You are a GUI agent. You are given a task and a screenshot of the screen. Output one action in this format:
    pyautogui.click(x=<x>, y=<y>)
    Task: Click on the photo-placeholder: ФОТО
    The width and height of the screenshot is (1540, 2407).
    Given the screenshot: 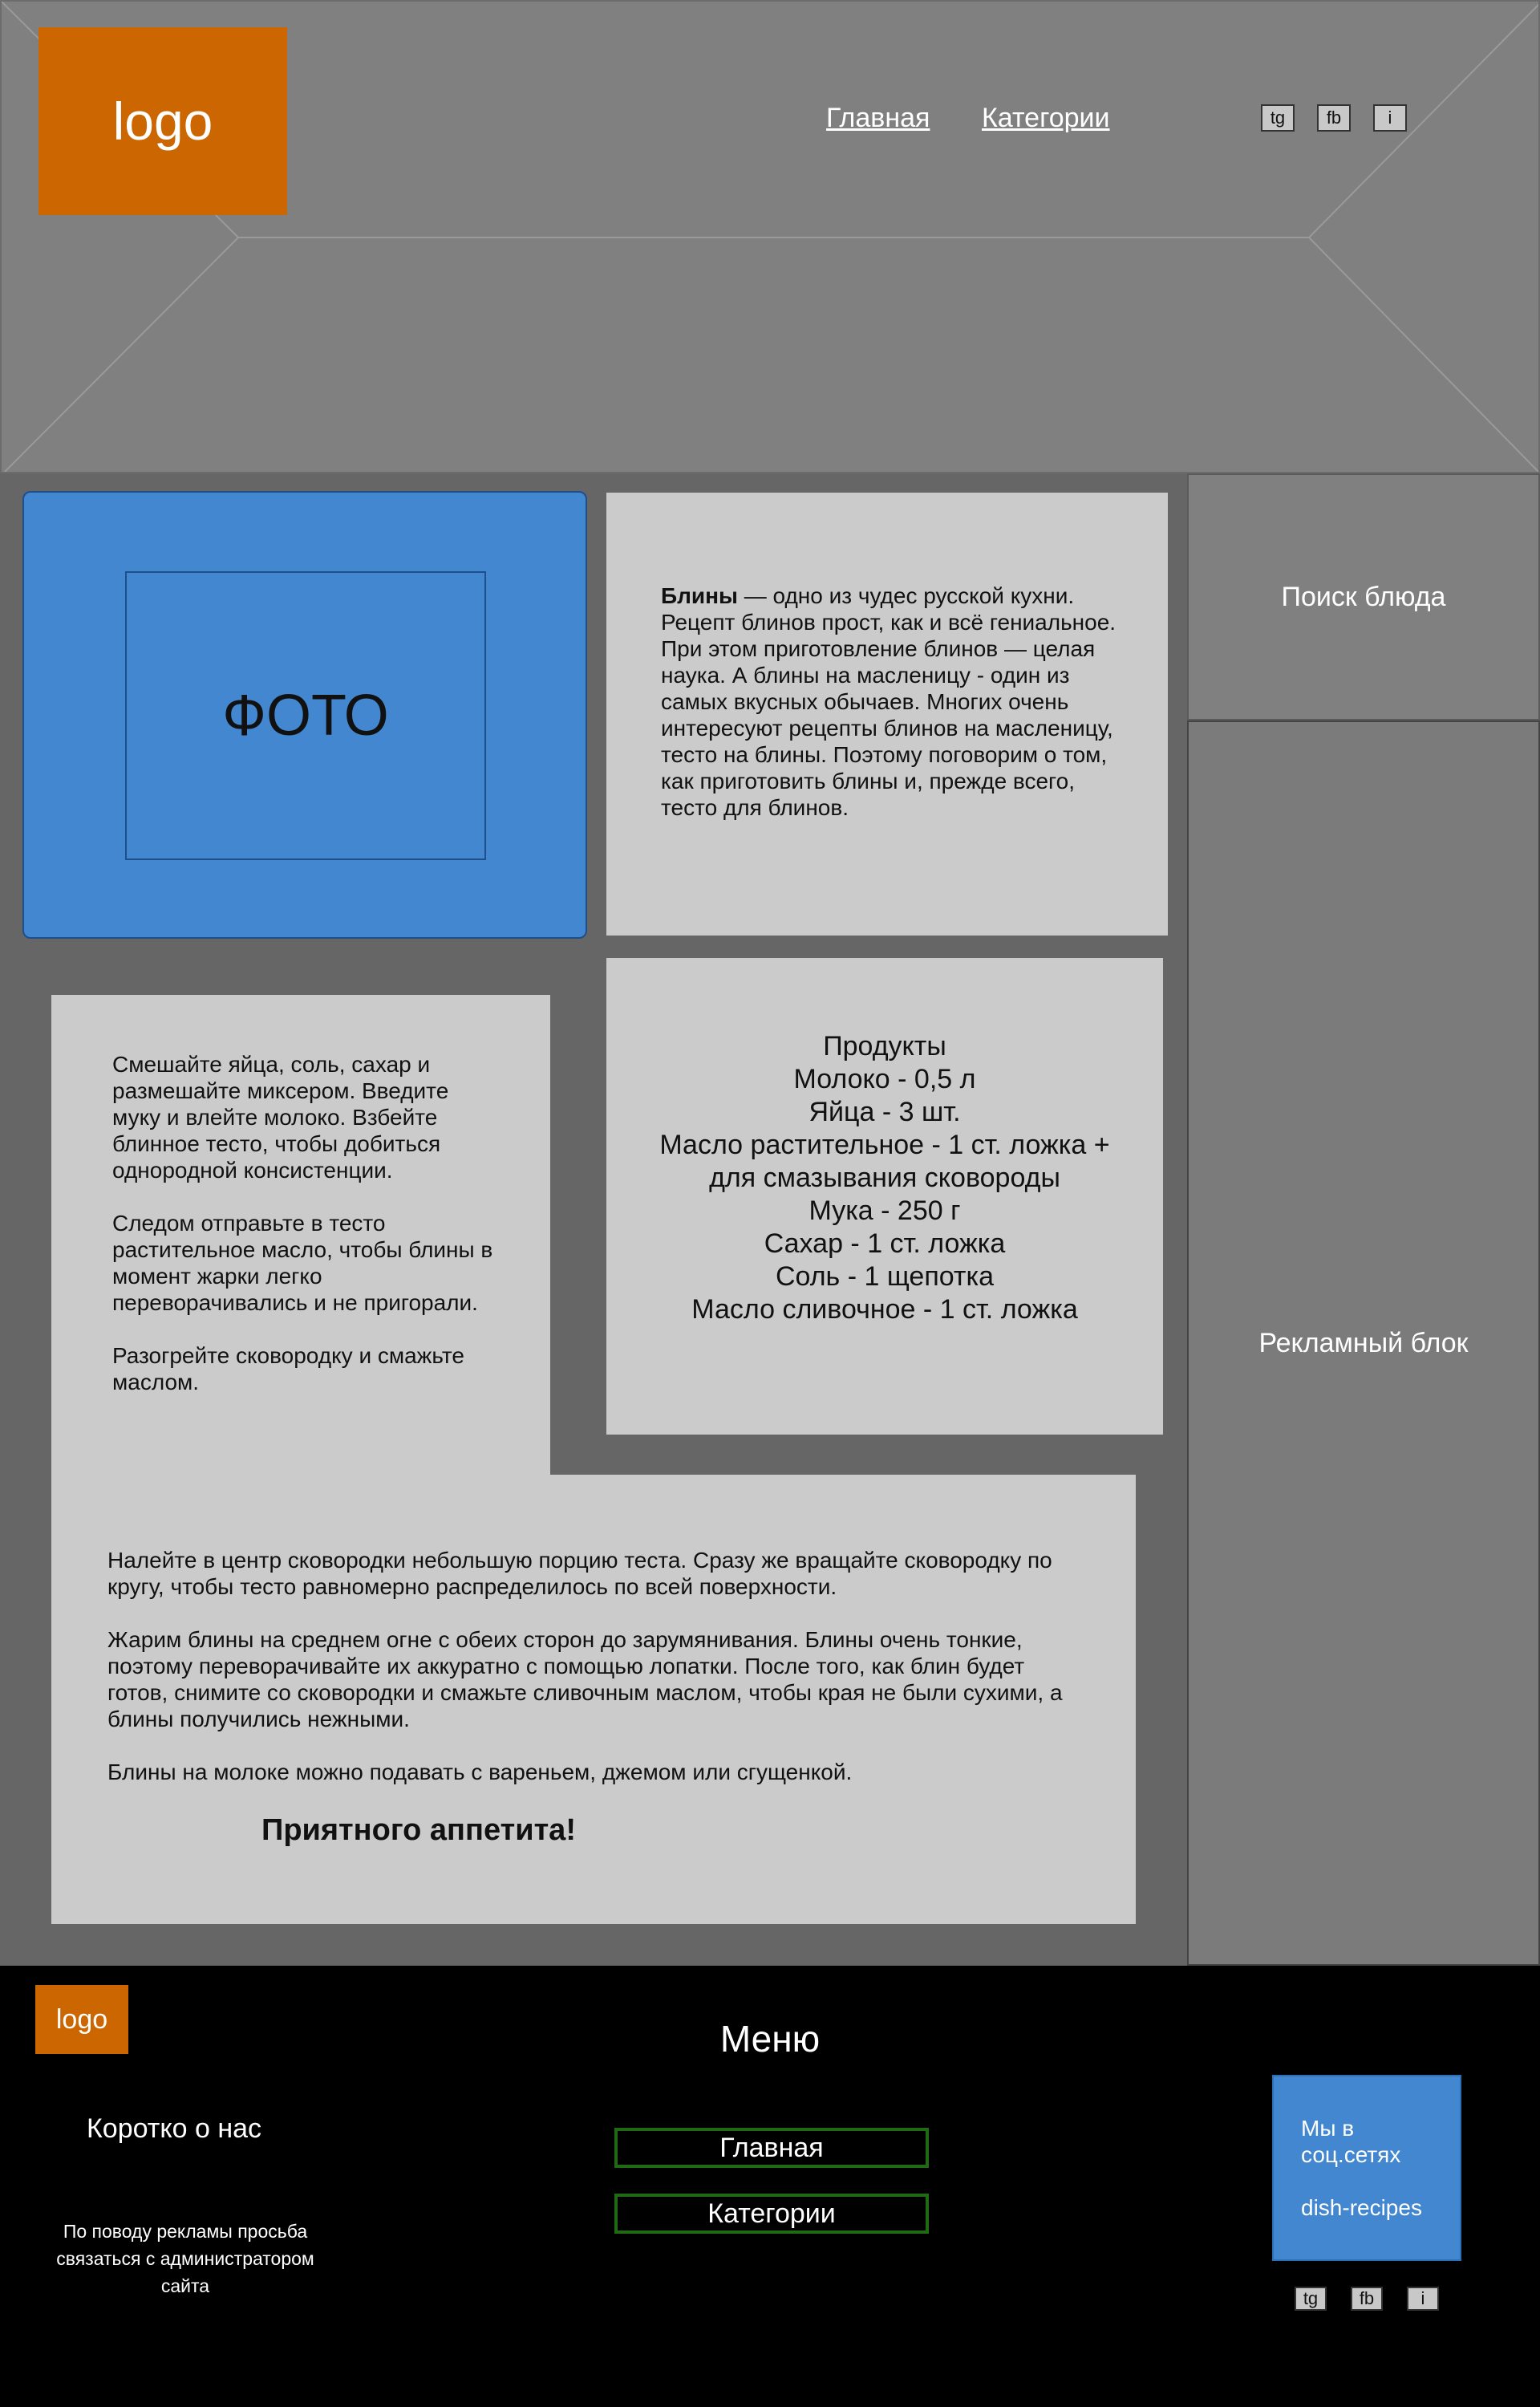 What is the action you would take?
    pyautogui.click(x=305, y=716)
    